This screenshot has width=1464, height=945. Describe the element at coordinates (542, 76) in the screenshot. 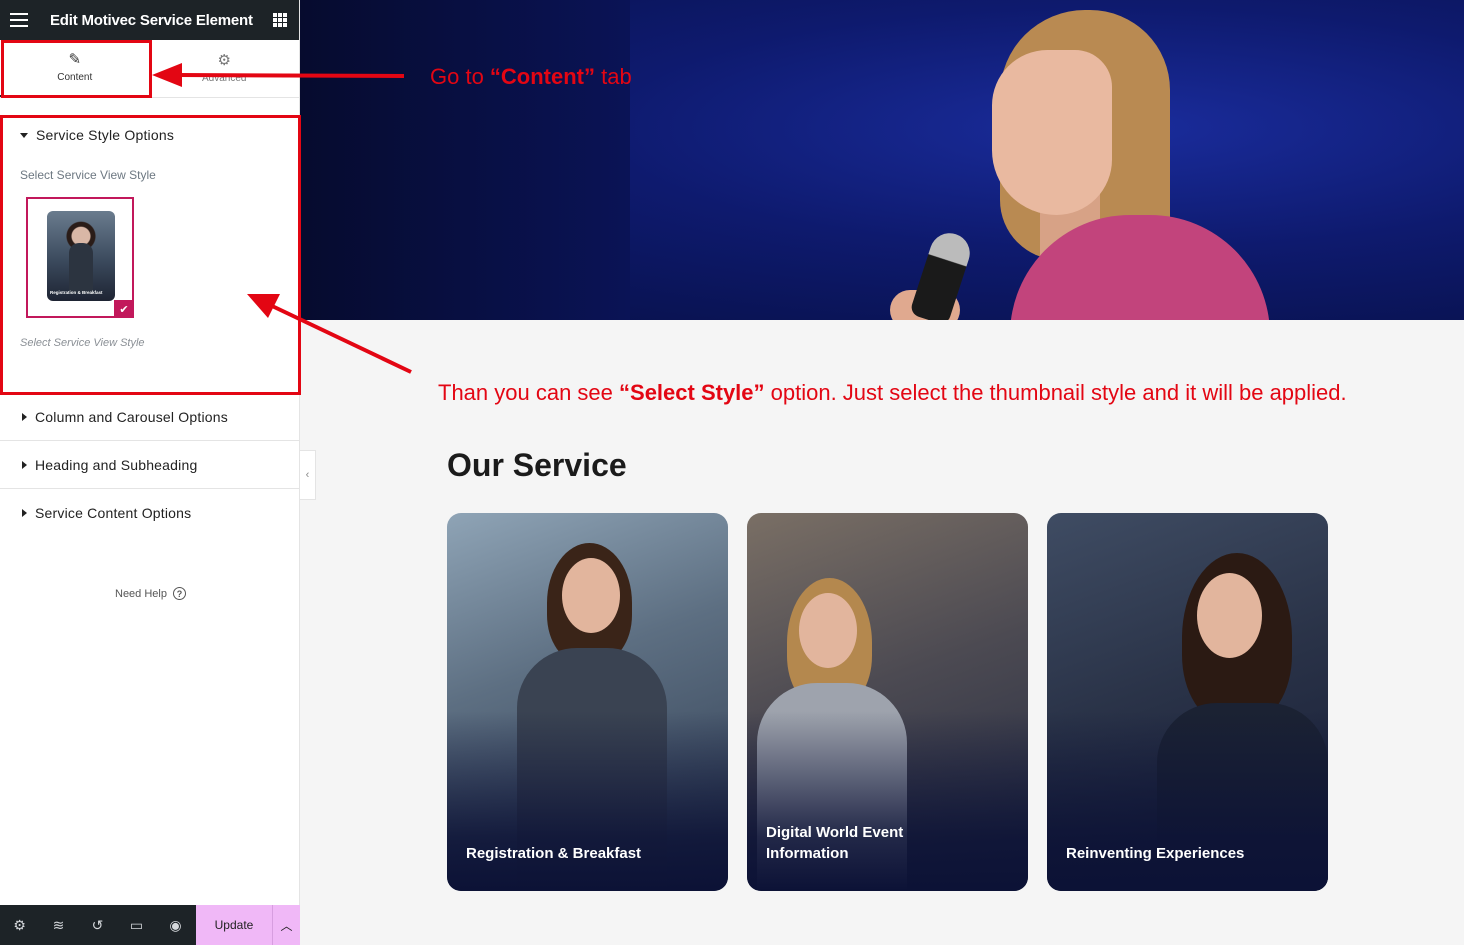

I see `note1-bold: “Content”` at that location.